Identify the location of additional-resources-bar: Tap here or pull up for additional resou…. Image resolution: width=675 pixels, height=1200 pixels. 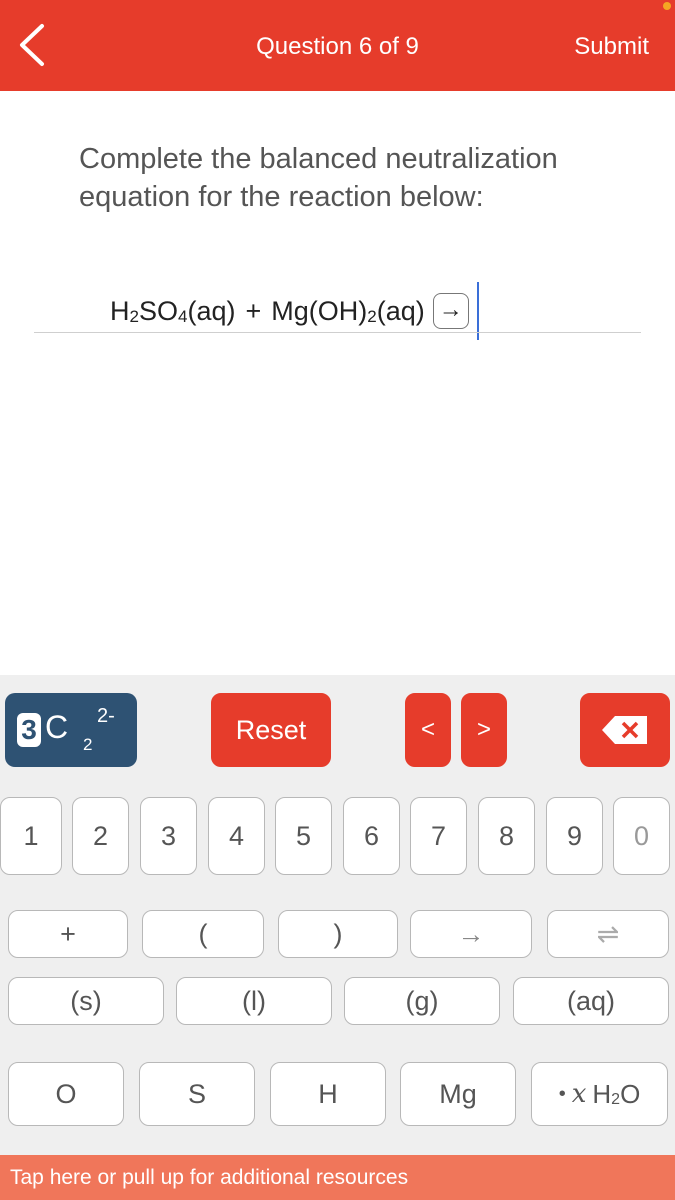
(337, 1177).